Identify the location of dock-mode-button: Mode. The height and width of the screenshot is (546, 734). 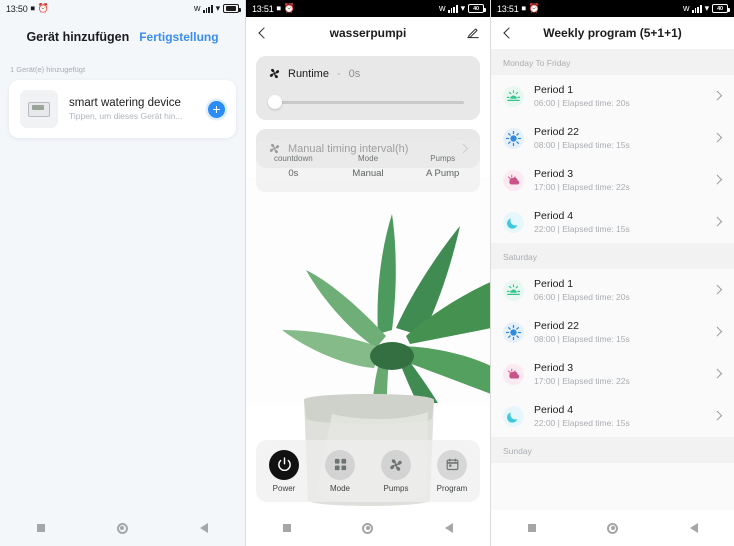
(340, 471).